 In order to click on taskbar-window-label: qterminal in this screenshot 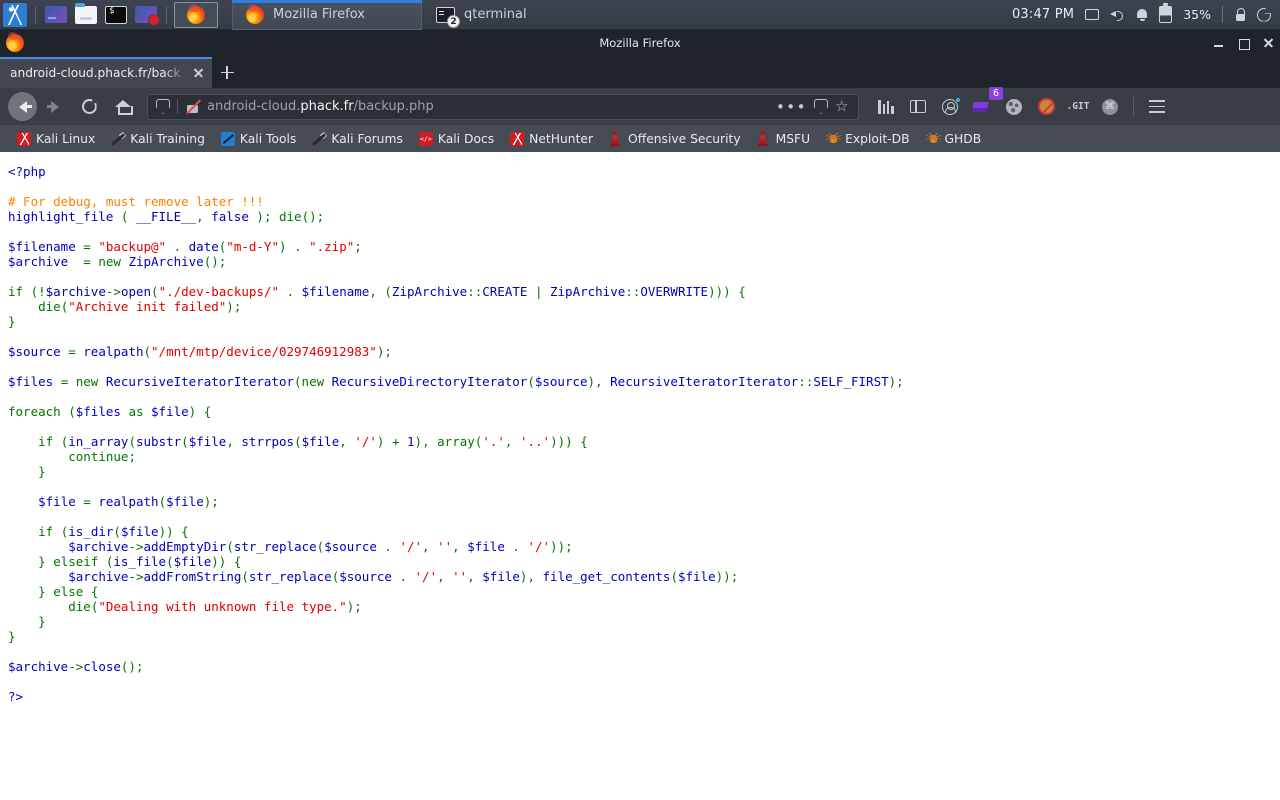, I will do `click(495, 14)`.